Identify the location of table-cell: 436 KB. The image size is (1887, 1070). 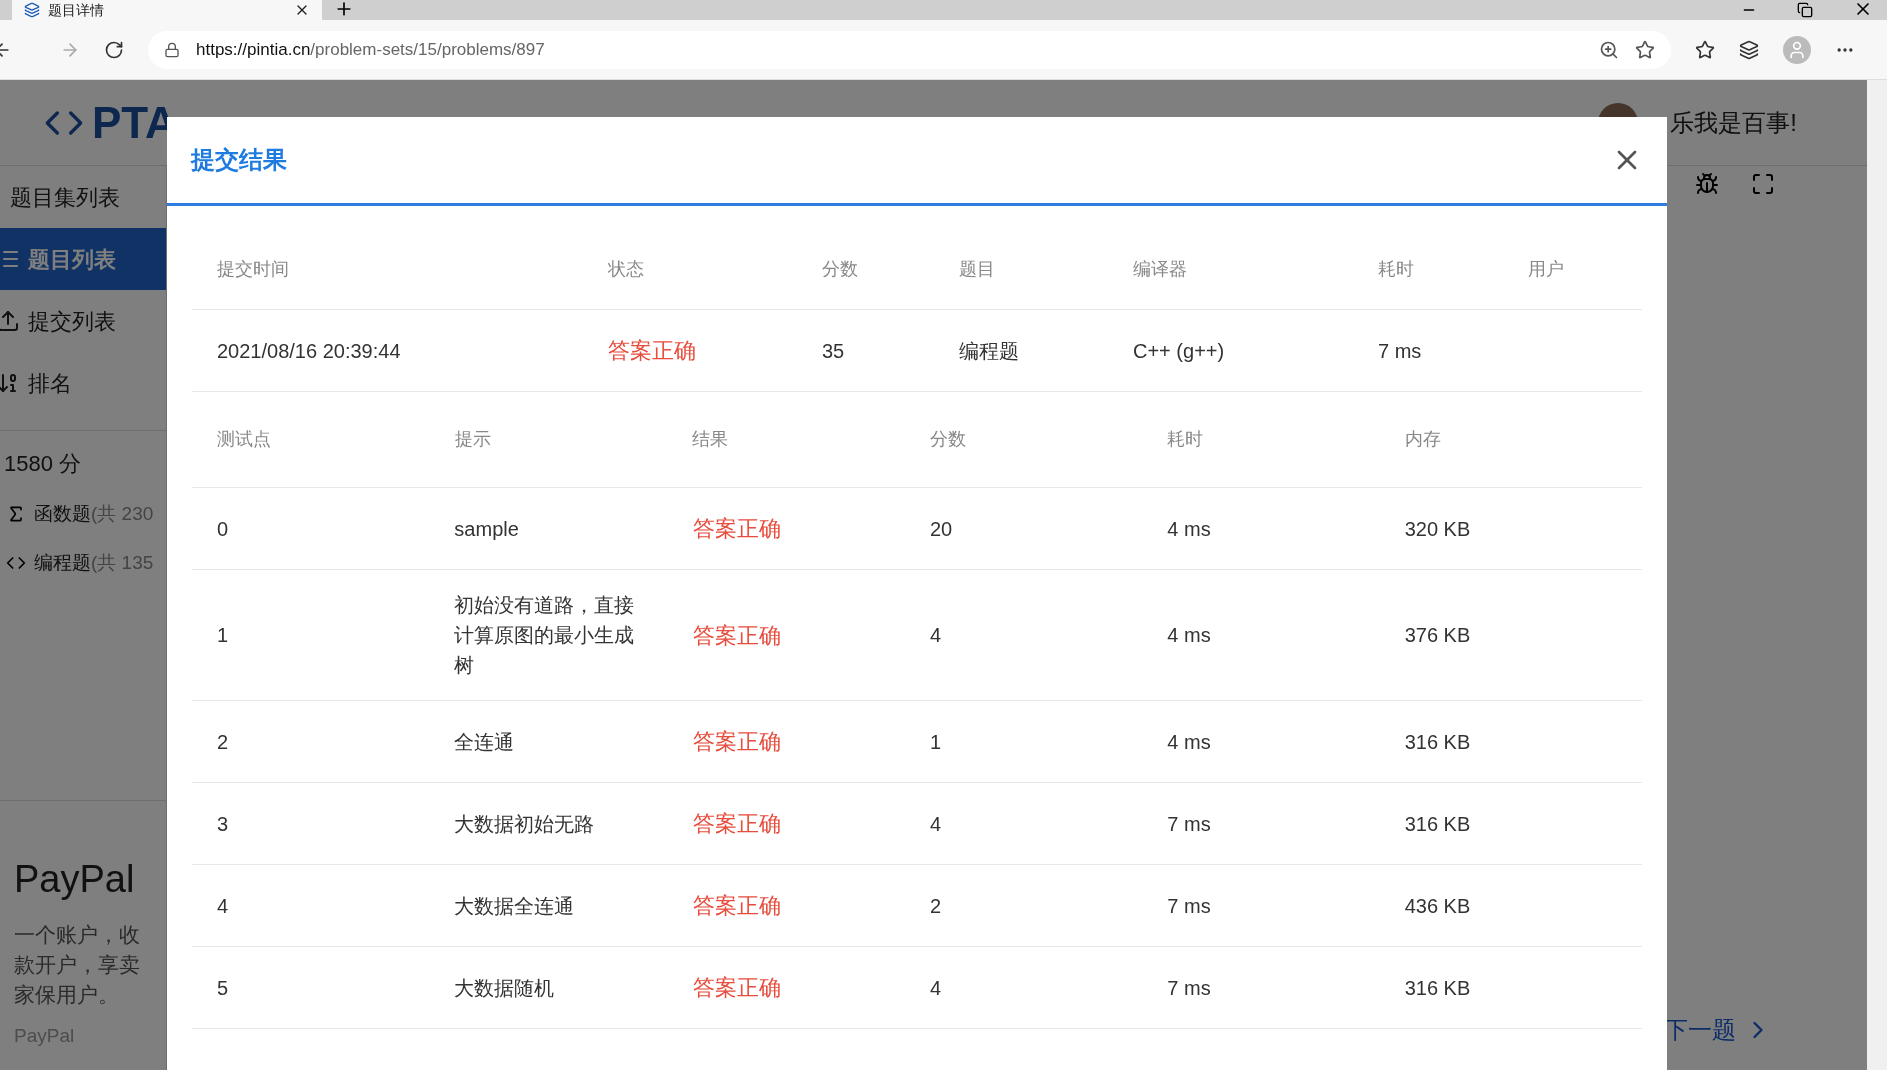
(1437, 905).